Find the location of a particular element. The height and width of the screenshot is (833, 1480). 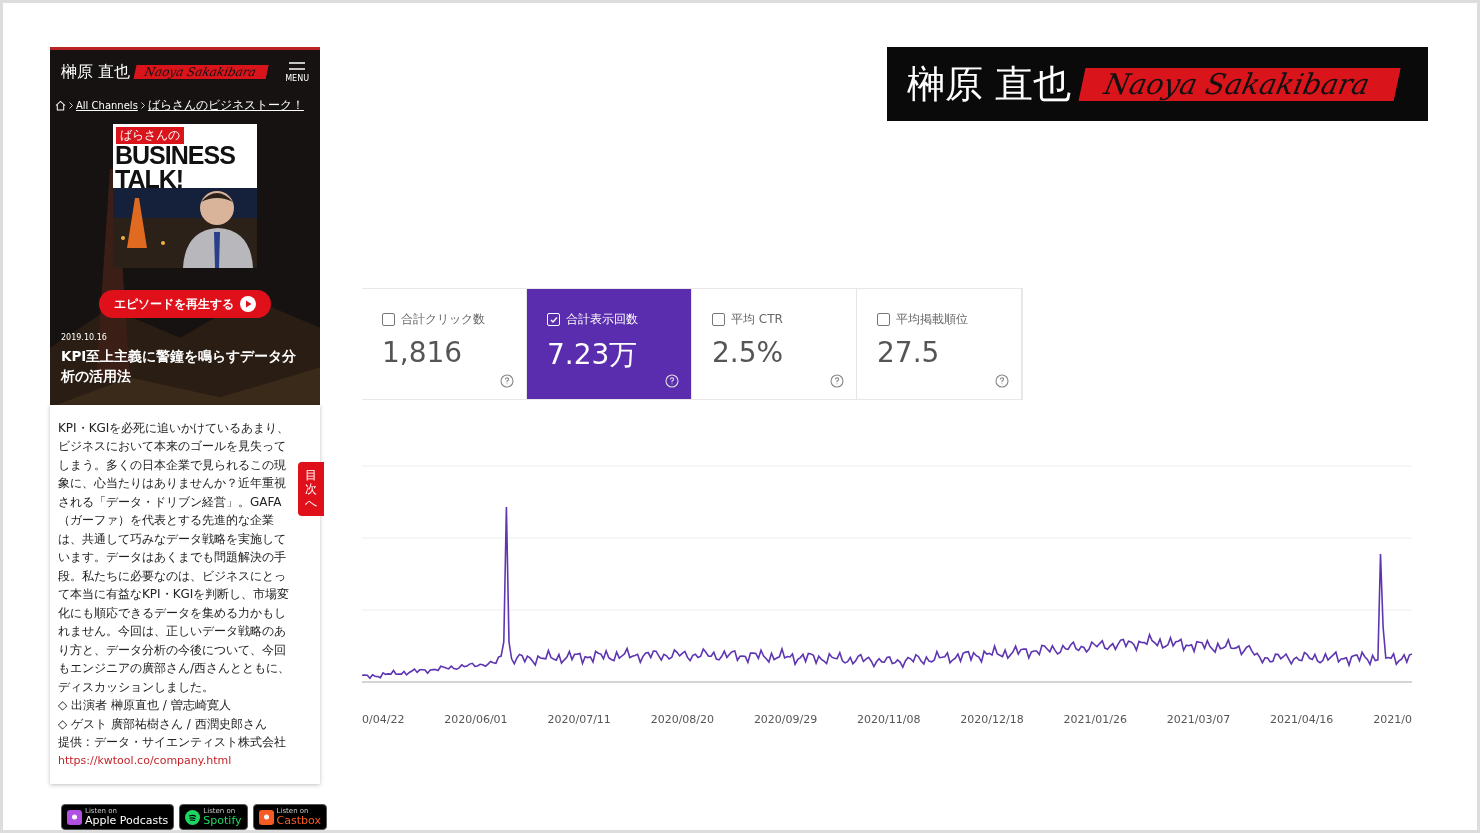

metric-value: 2.5% is located at coordinates (748, 352).